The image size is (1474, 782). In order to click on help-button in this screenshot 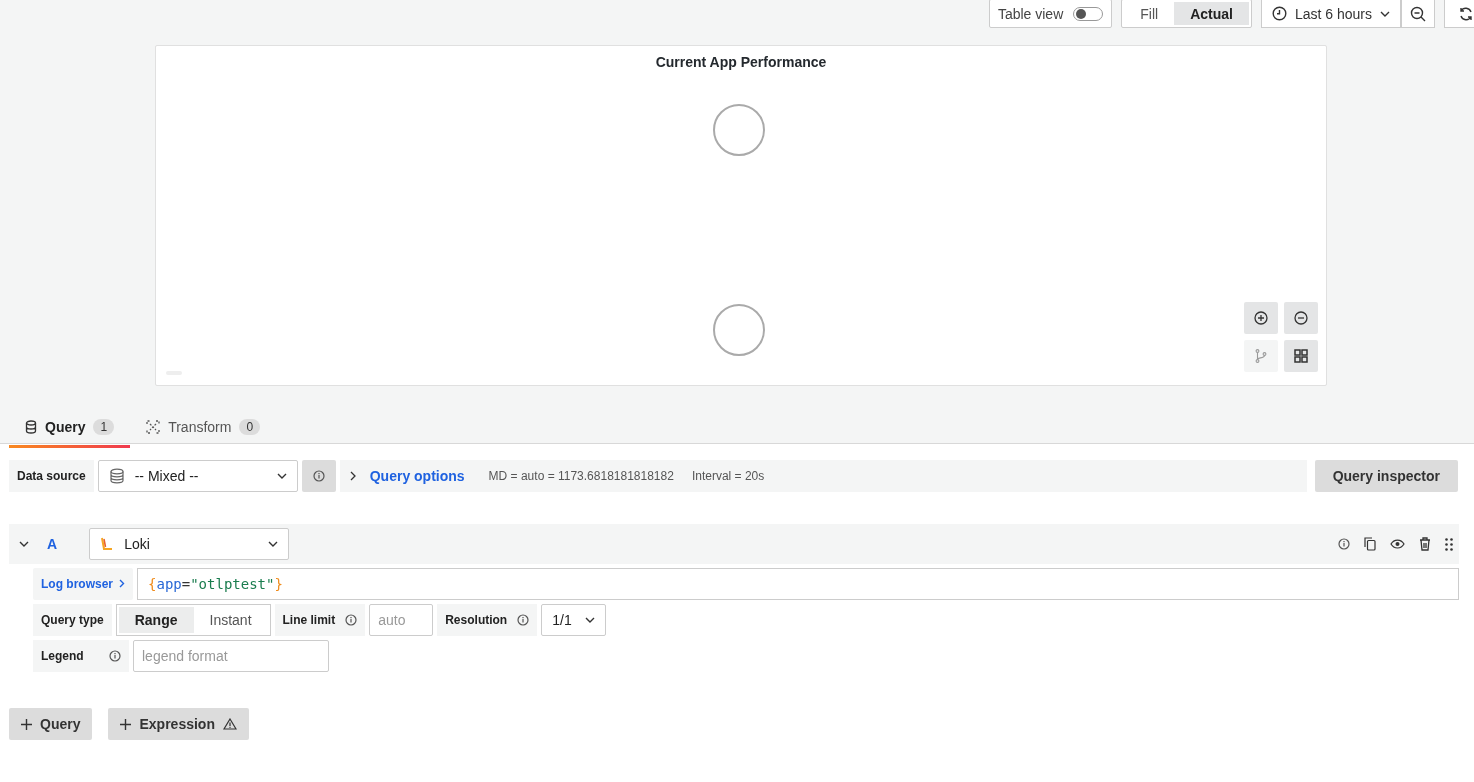, I will do `click(318, 476)`.